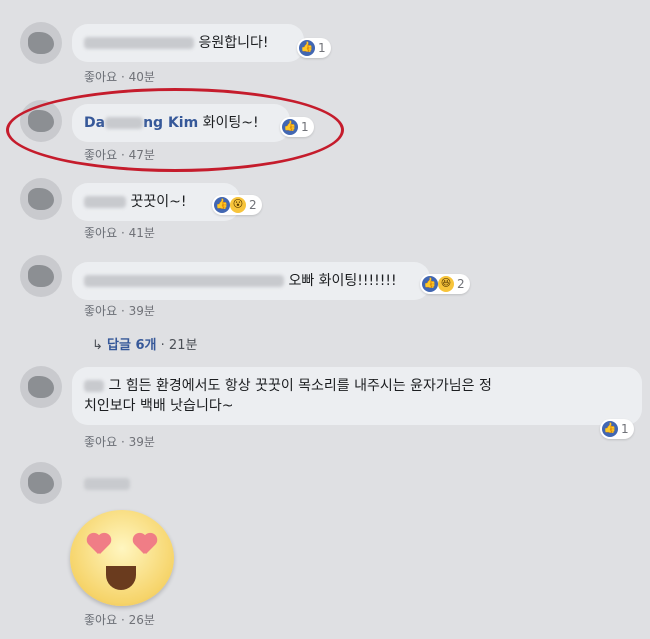  What do you see at coordinates (142, 233) in the screenshot?
I see `timestamp: 41분` at bounding box center [142, 233].